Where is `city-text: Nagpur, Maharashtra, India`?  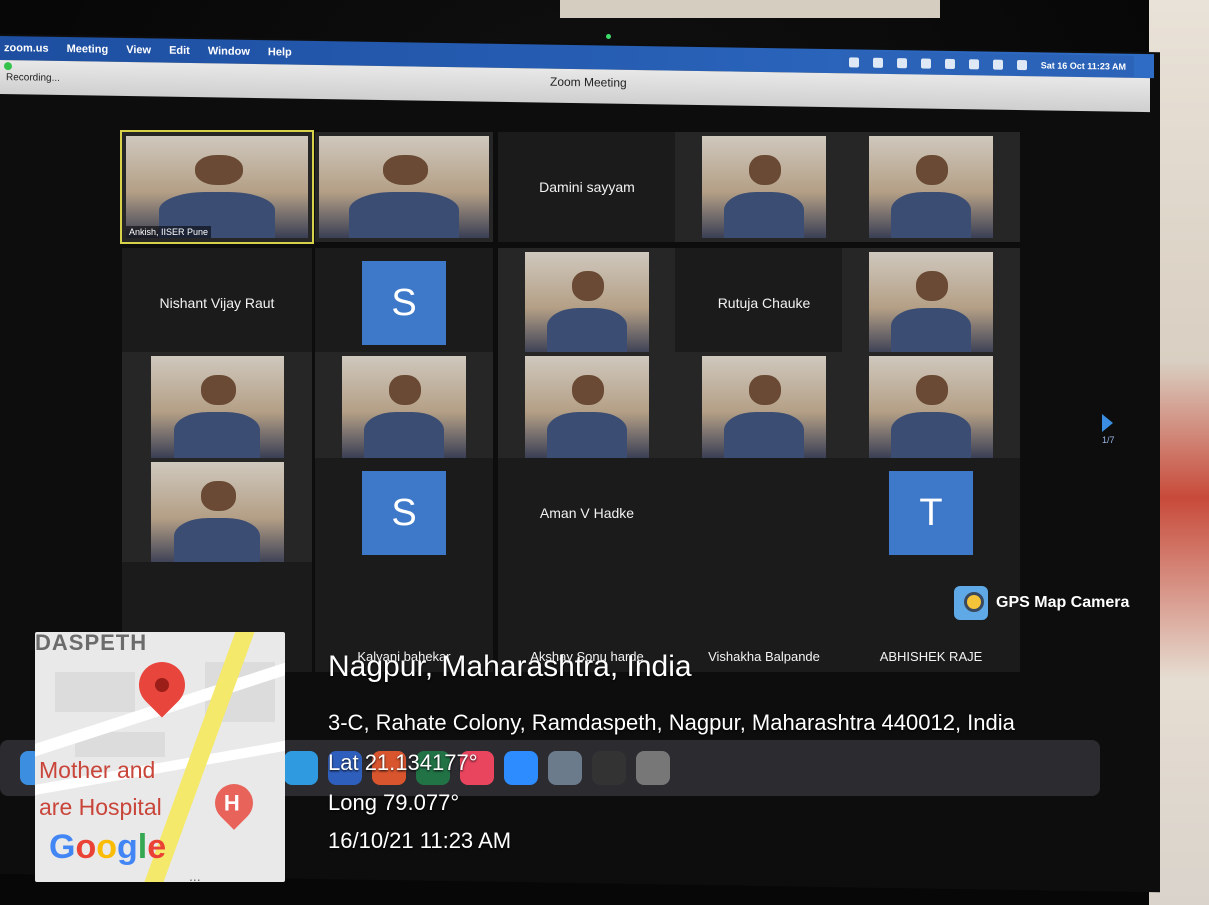
city-text: Nagpur, Maharashtra, India is located at coordinates (510, 666).